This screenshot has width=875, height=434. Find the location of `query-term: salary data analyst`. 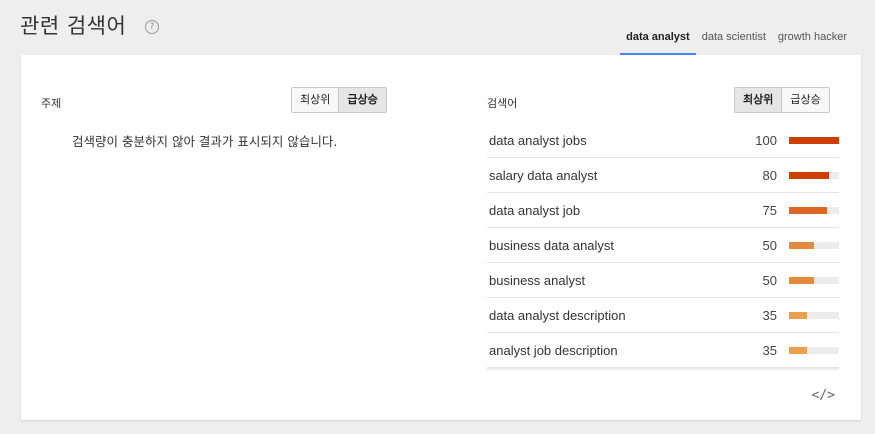

query-term: salary data analyst is located at coordinates (617, 175).